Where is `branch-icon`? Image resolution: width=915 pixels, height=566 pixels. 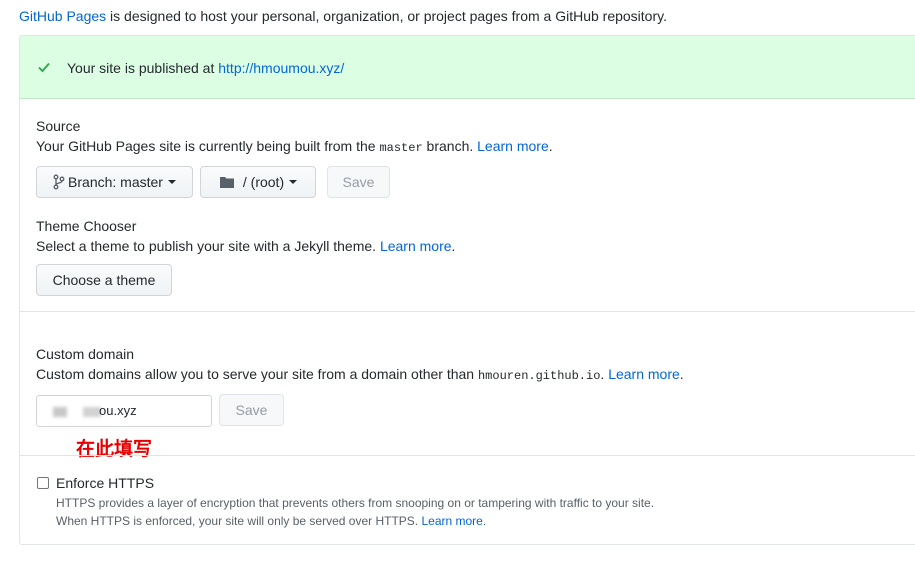 branch-icon is located at coordinates (59, 182).